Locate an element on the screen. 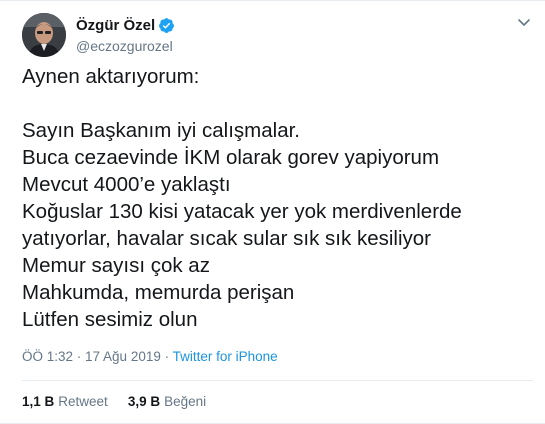 The image size is (545, 424). profile-photo-icon is located at coordinates (44, 35).